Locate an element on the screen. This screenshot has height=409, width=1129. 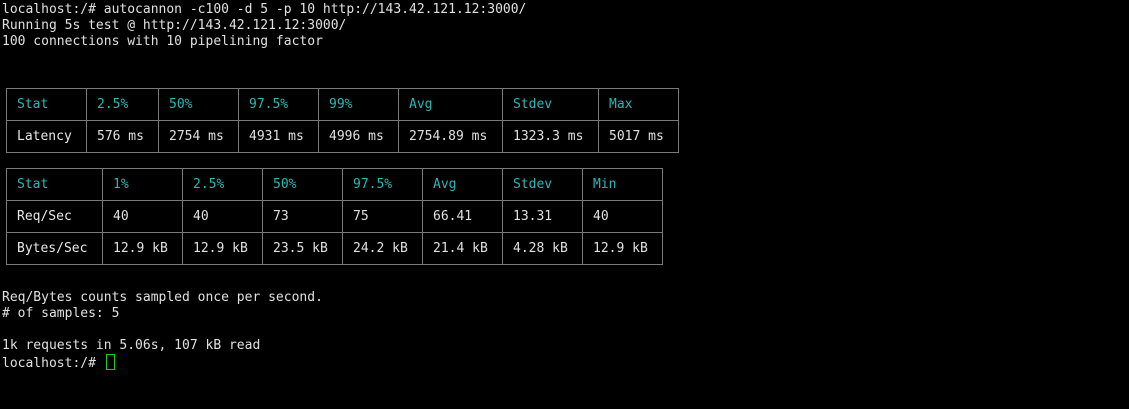
table-cell: 2754.89 ms is located at coordinates (450, 136).